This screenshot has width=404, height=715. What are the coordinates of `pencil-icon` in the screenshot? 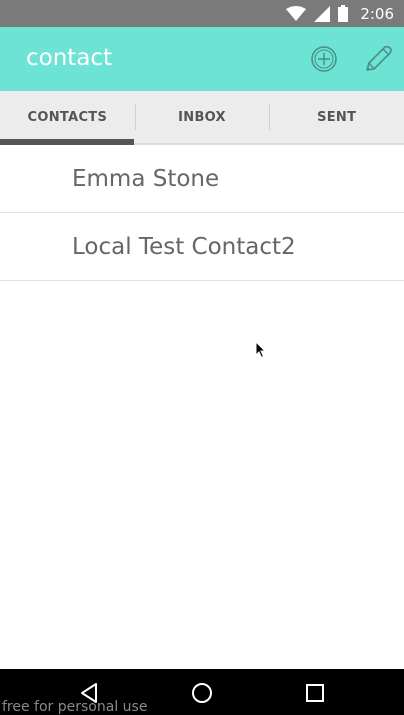 It's located at (379, 58).